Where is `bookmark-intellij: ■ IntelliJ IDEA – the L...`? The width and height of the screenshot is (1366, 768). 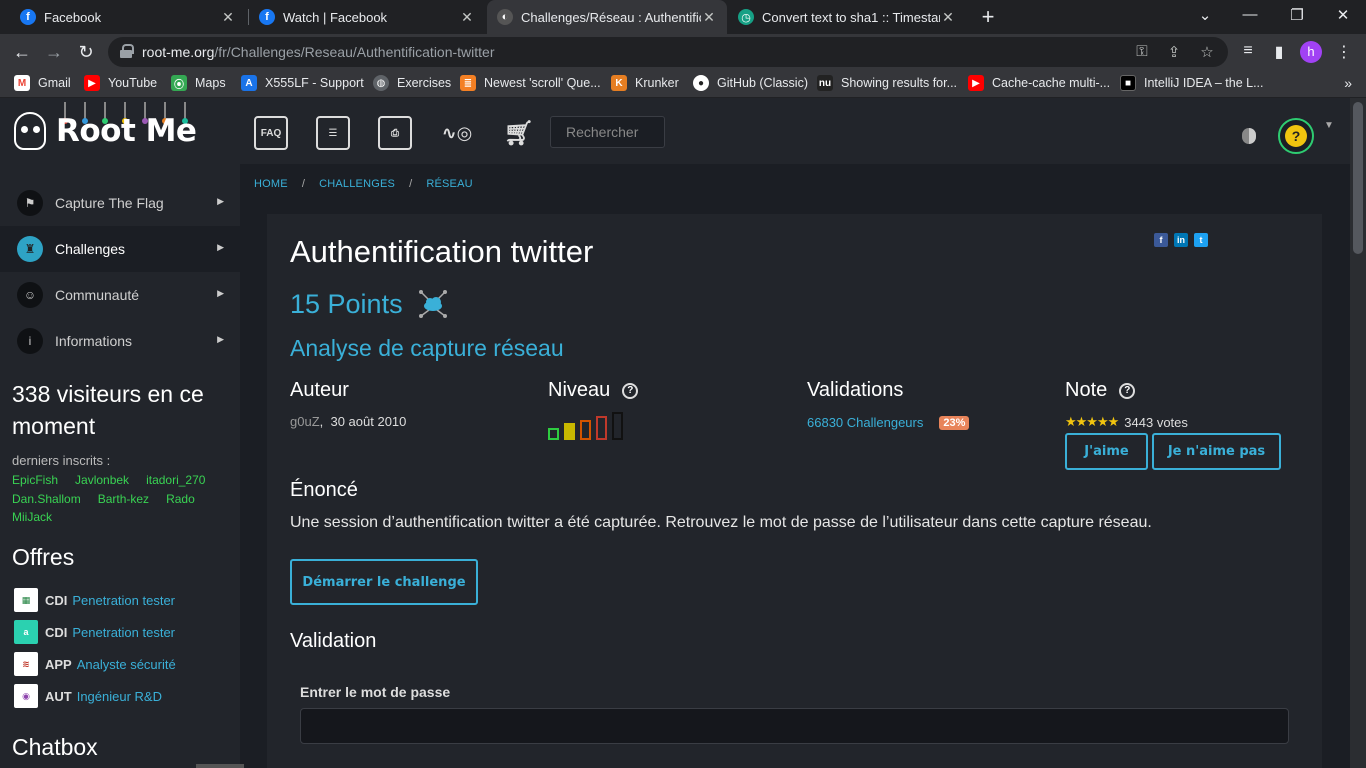
bookmark-intellij: ■ IntelliJ IDEA – the L... is located at coordinates (1192, 83).